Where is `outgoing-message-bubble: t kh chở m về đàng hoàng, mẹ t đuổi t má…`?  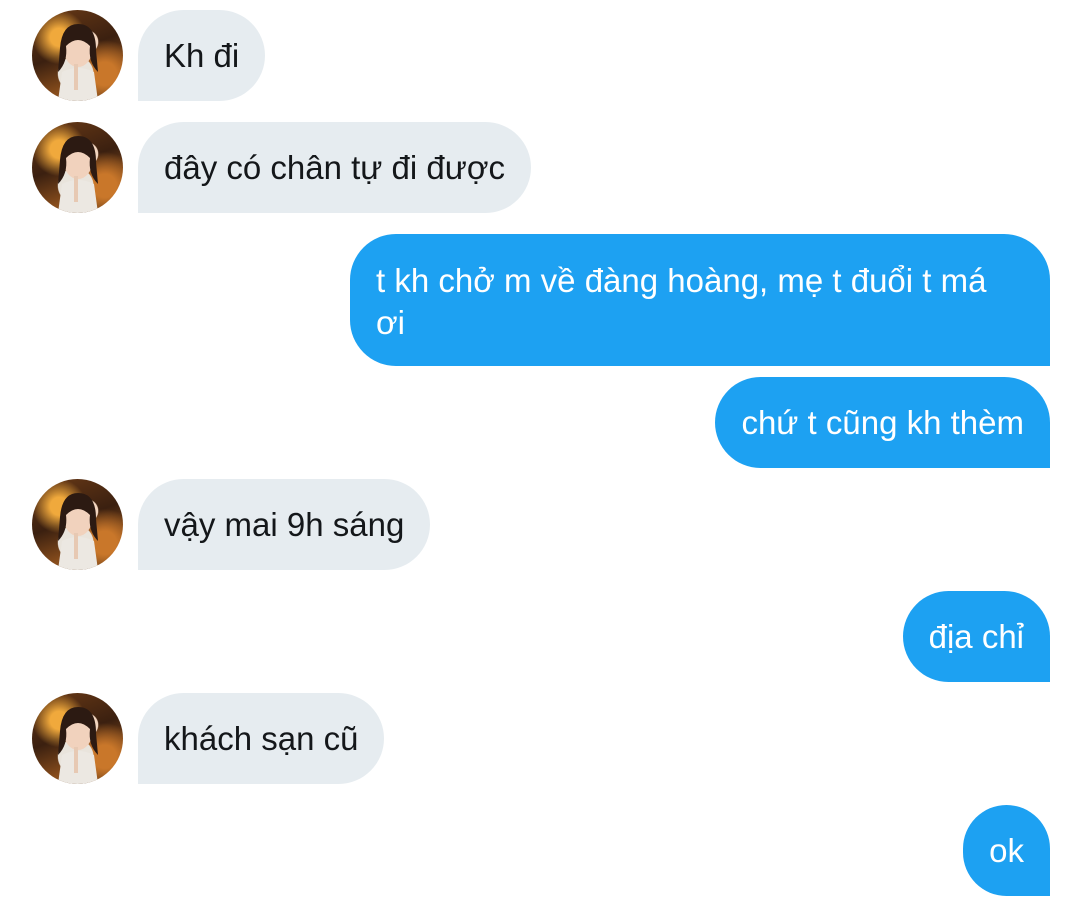
outgoing-message-bubble: t kh chở m về đàng hoàng, mẹ t đuổi t má… is located at coordinates (700, 300).